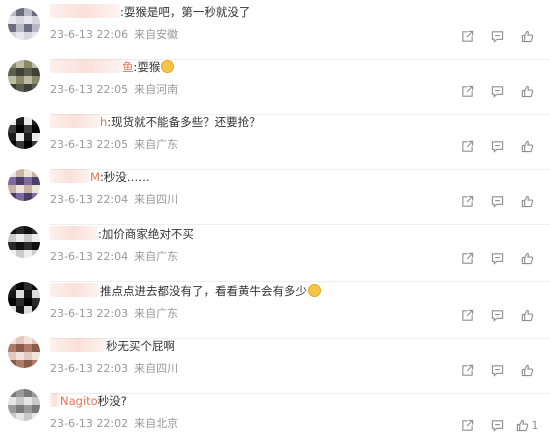 Image resolution: width=550 pixels, height=434 pixels. Describe the element at coordinates (535, 425) in the screenshot. I see `like-count: 1` at that location.